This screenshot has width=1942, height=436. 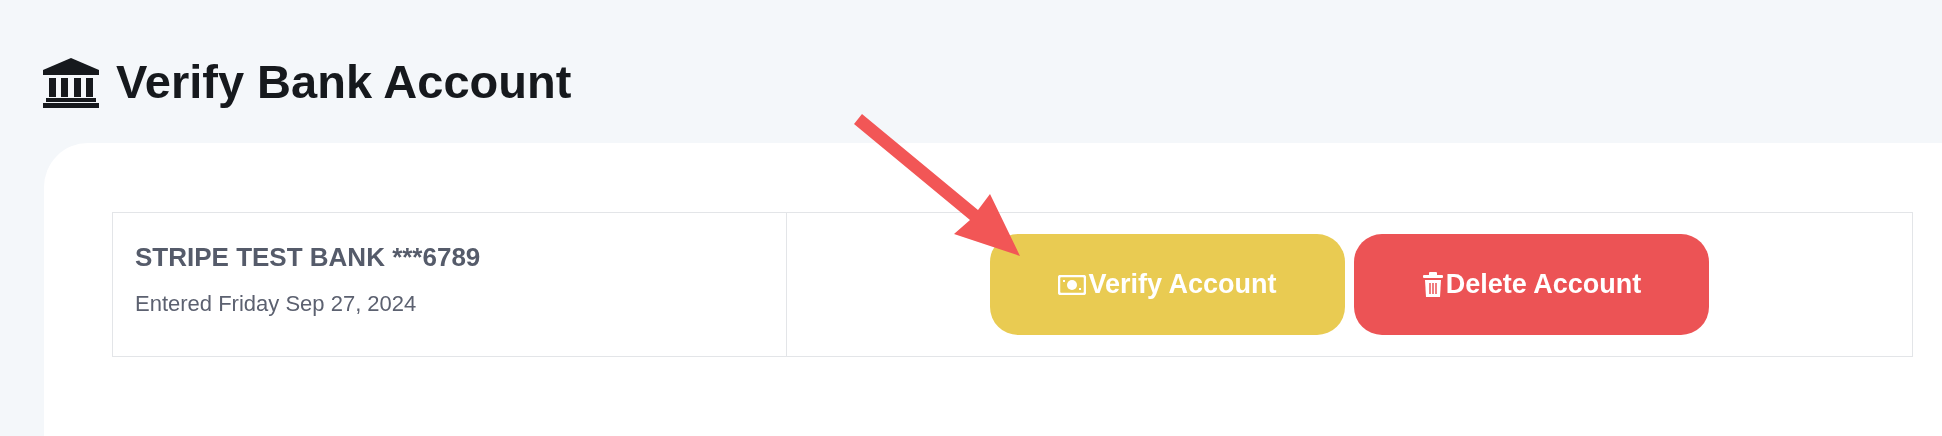 What do you see at coordinates (1432, 284) in the screenshot?
I see `trash-icon` at bounding box center [1432, 284].